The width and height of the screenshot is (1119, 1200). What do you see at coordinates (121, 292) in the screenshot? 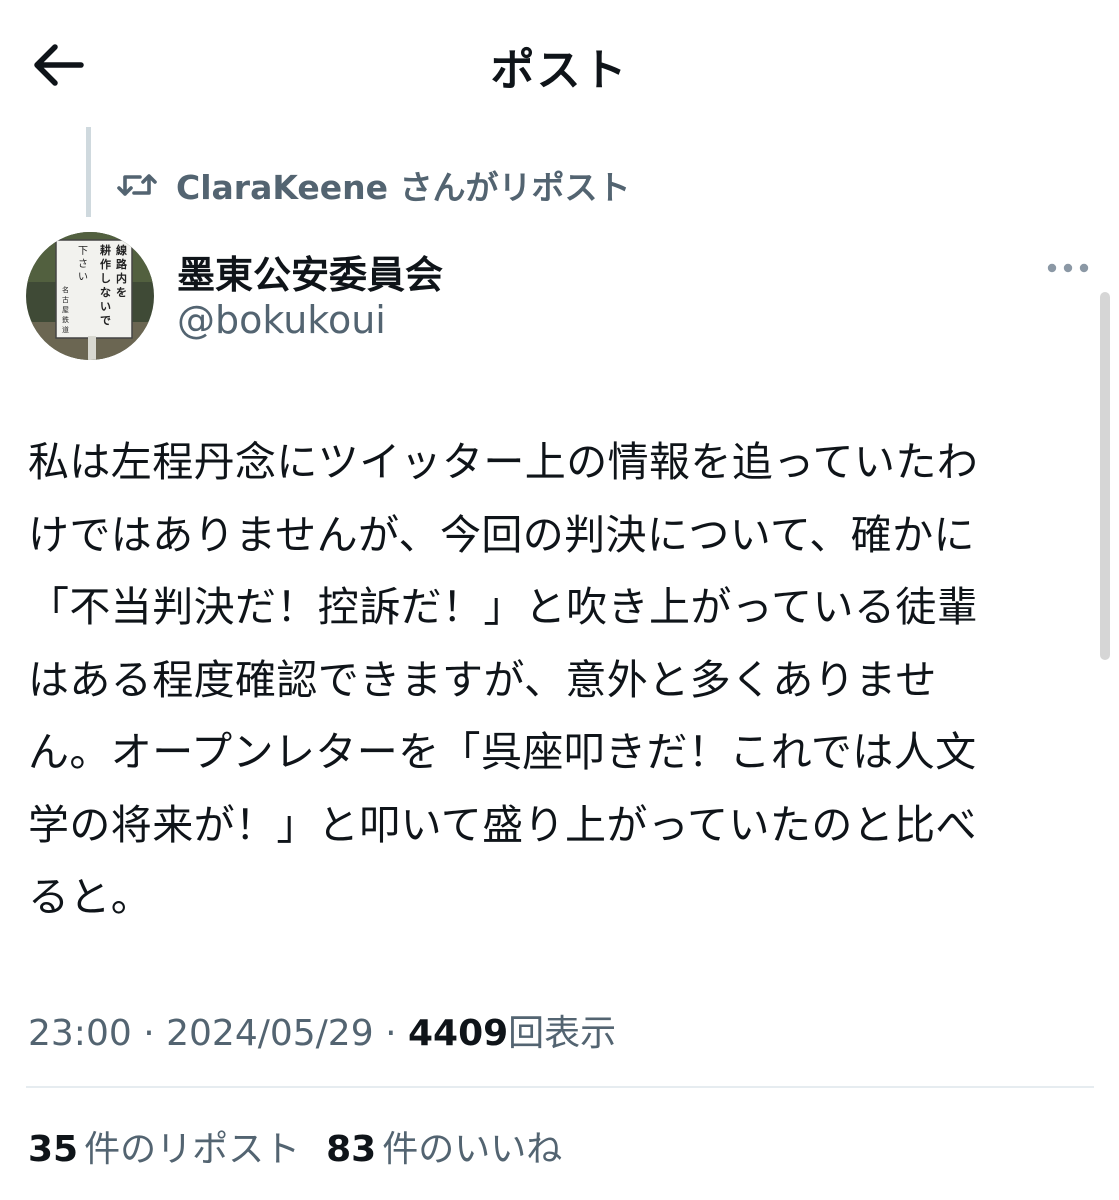
I see `svg-text: を` at bounding box center [121, 292].